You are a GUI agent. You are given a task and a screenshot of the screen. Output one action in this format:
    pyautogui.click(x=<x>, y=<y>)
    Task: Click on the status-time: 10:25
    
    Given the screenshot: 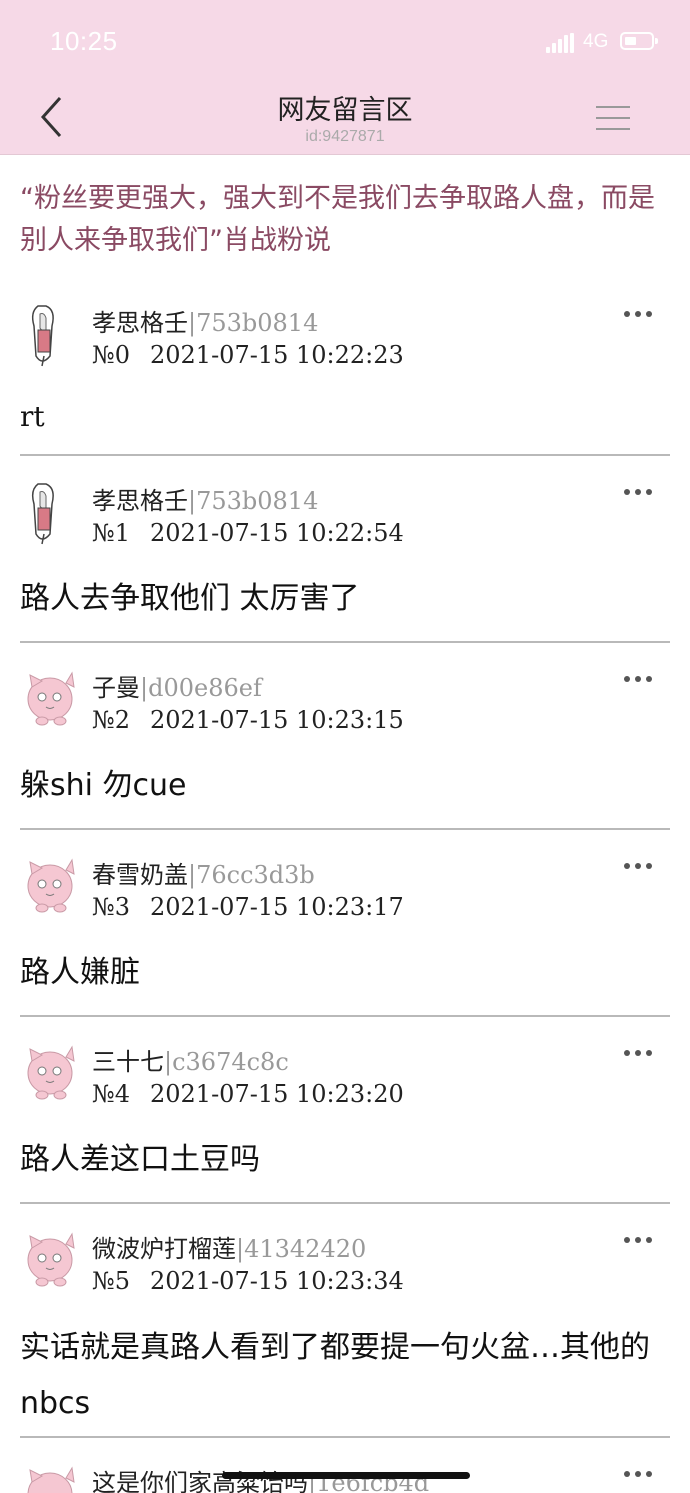 What is the action you would take?
    pyautogui.click(x=84, y=41)
    